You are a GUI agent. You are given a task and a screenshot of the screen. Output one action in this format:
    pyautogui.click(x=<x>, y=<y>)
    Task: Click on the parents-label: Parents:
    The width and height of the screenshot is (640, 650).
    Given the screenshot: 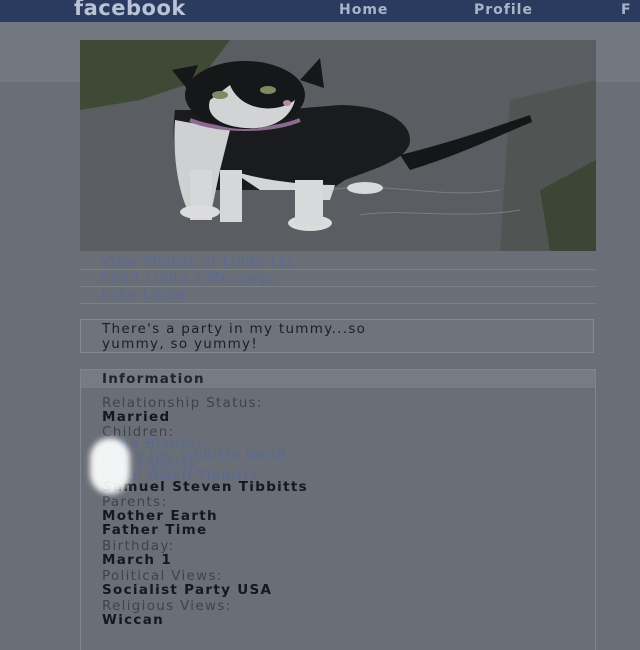 What is the action you would take?
    pyautogui.click(x=135, y=502)
    